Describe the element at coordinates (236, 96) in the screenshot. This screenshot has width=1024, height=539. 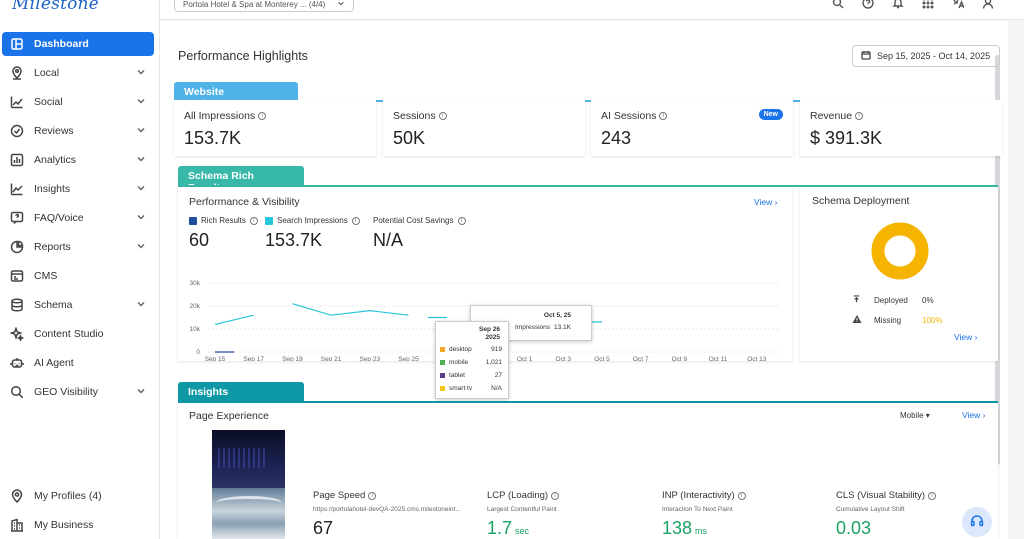
I see `tab-website-performance: Website Performance` at that location.